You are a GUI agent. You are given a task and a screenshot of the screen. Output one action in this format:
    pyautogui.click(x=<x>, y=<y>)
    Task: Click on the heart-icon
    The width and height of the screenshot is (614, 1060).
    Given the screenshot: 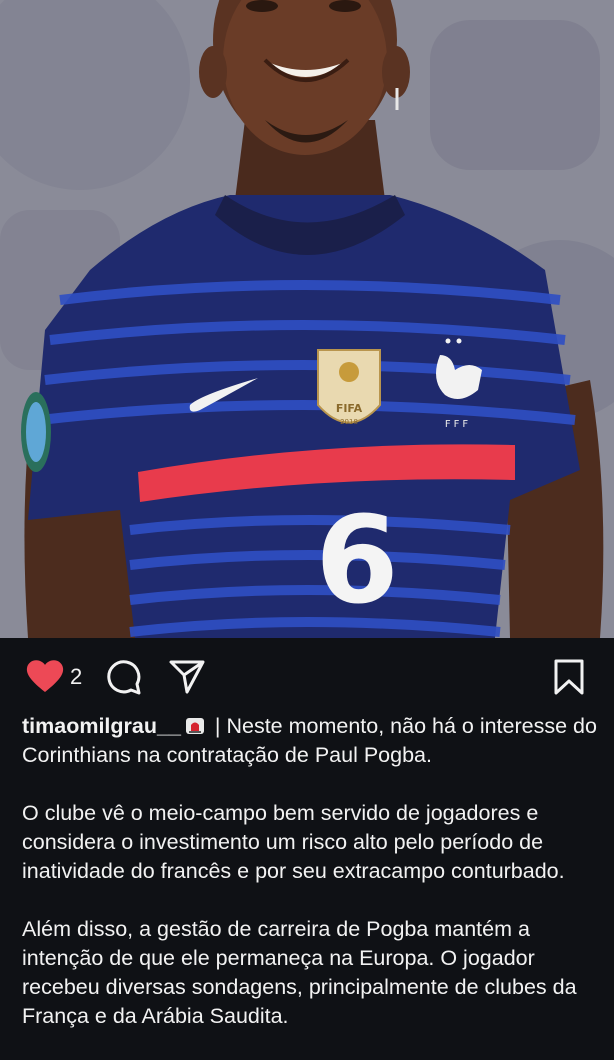 What is the action you would take?
    pyautogui.click(x=45, y=676)
    